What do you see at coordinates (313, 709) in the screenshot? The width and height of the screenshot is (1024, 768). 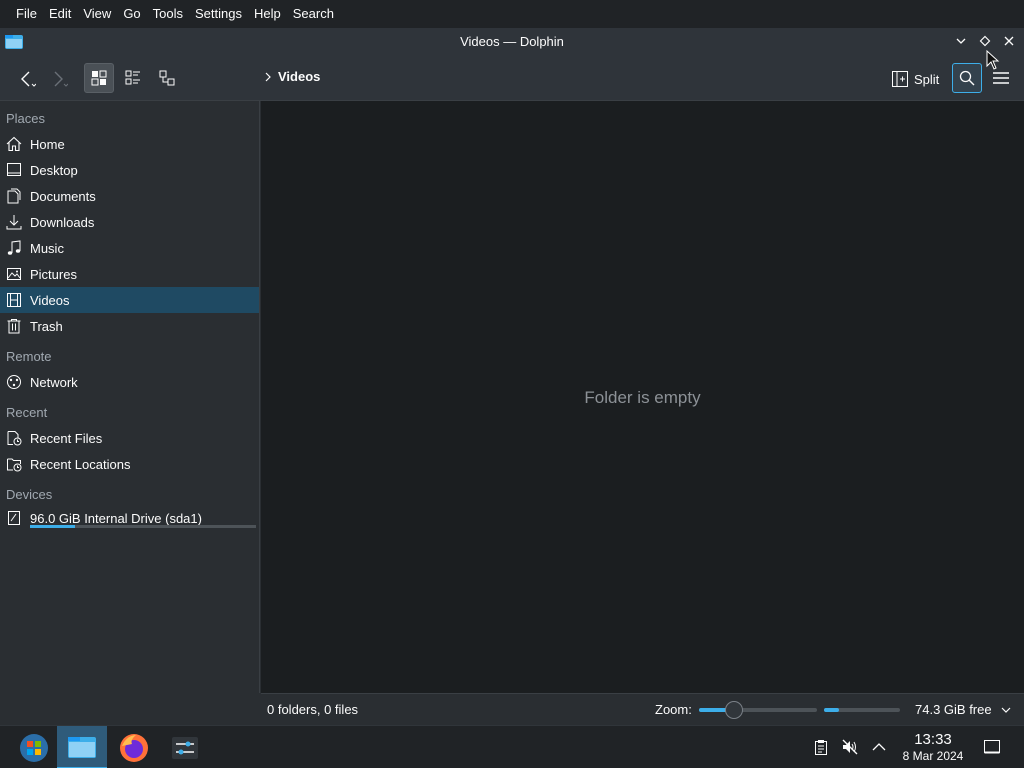 I see `folder-summary: 0 folders, 0 files` at bounding box center [313, 709].